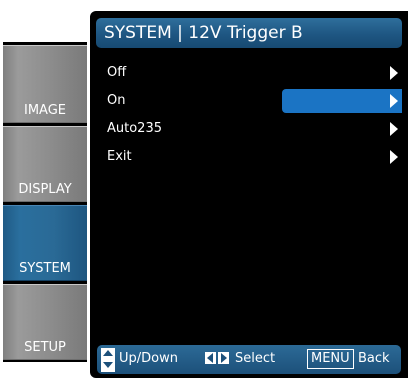 This screenshot has height=378, width=408. Describe the element at coordinates (45, 243) in the screenshot. I see `tab-system: SYSTEM` at that location.